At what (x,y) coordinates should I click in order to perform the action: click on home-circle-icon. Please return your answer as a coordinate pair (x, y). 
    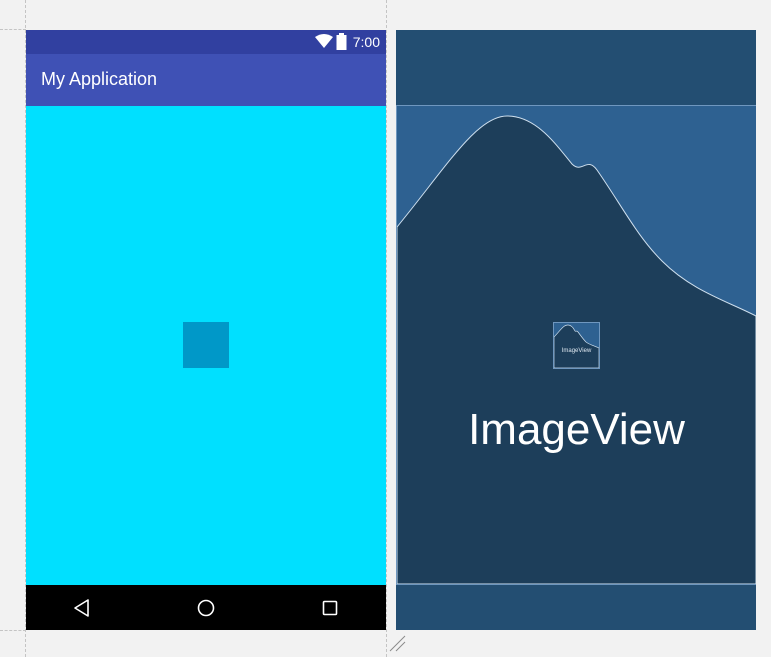
    Looking at the image, I should click on (206, 608).